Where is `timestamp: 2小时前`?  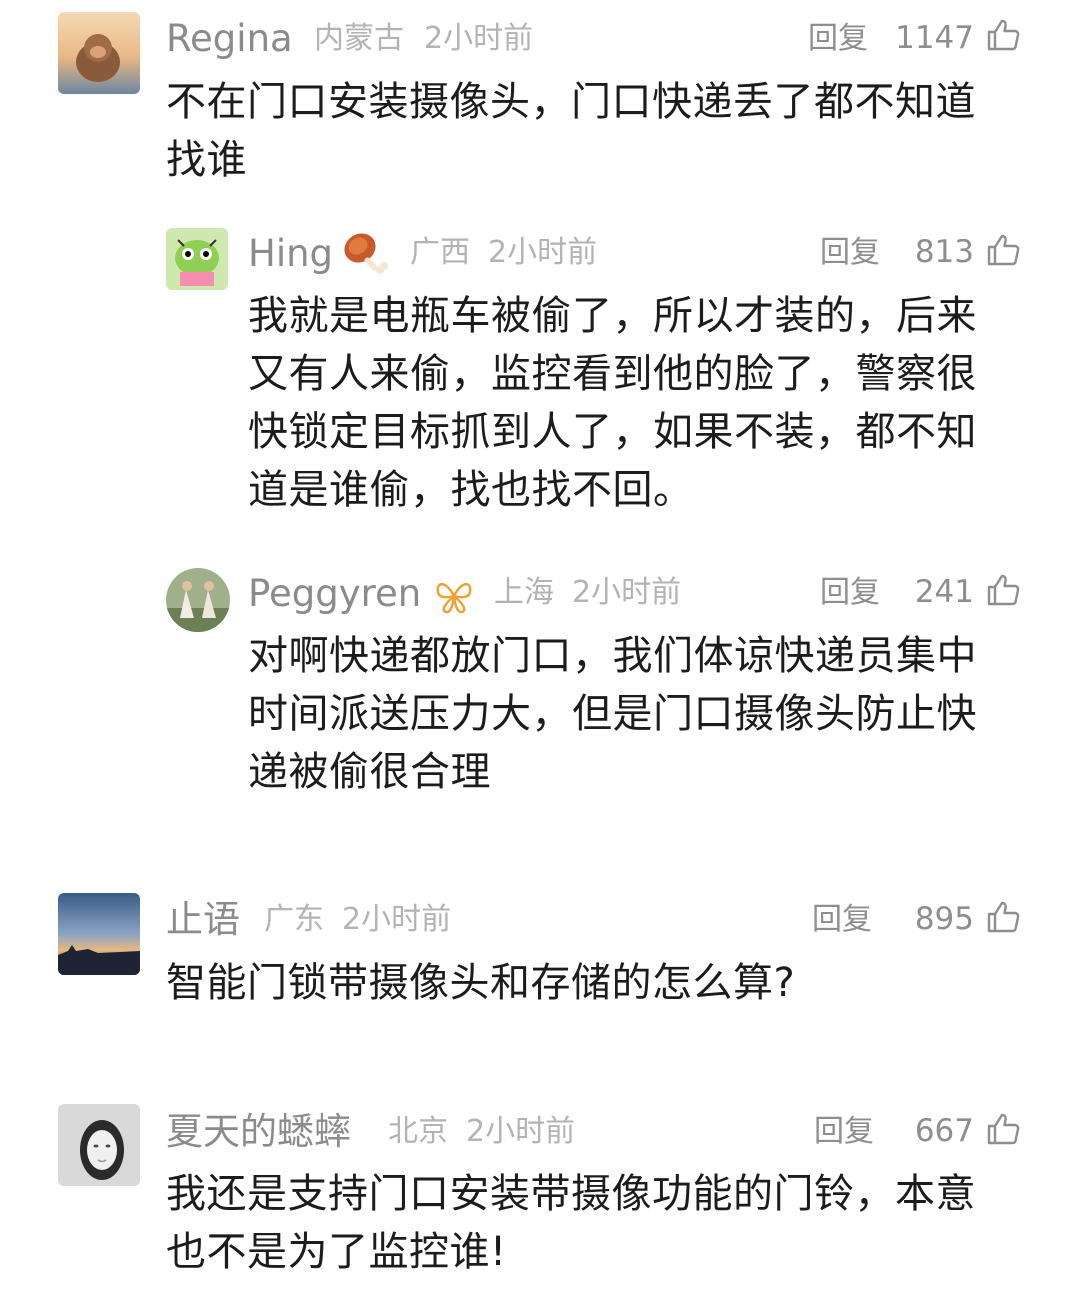
timestamp: 2小时前 is located at coordinates (521, 1131).